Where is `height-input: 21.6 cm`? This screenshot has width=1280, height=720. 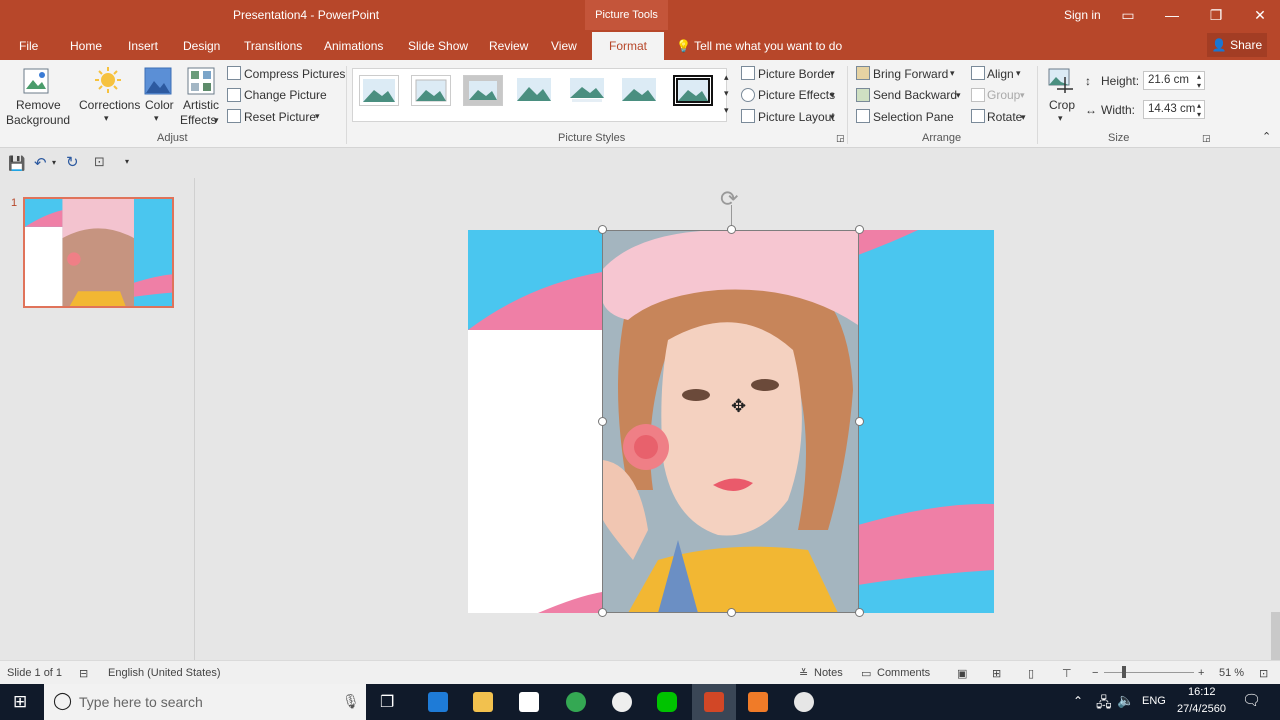 height-input: 21.6 cm is located at coordinates (1174, 80).